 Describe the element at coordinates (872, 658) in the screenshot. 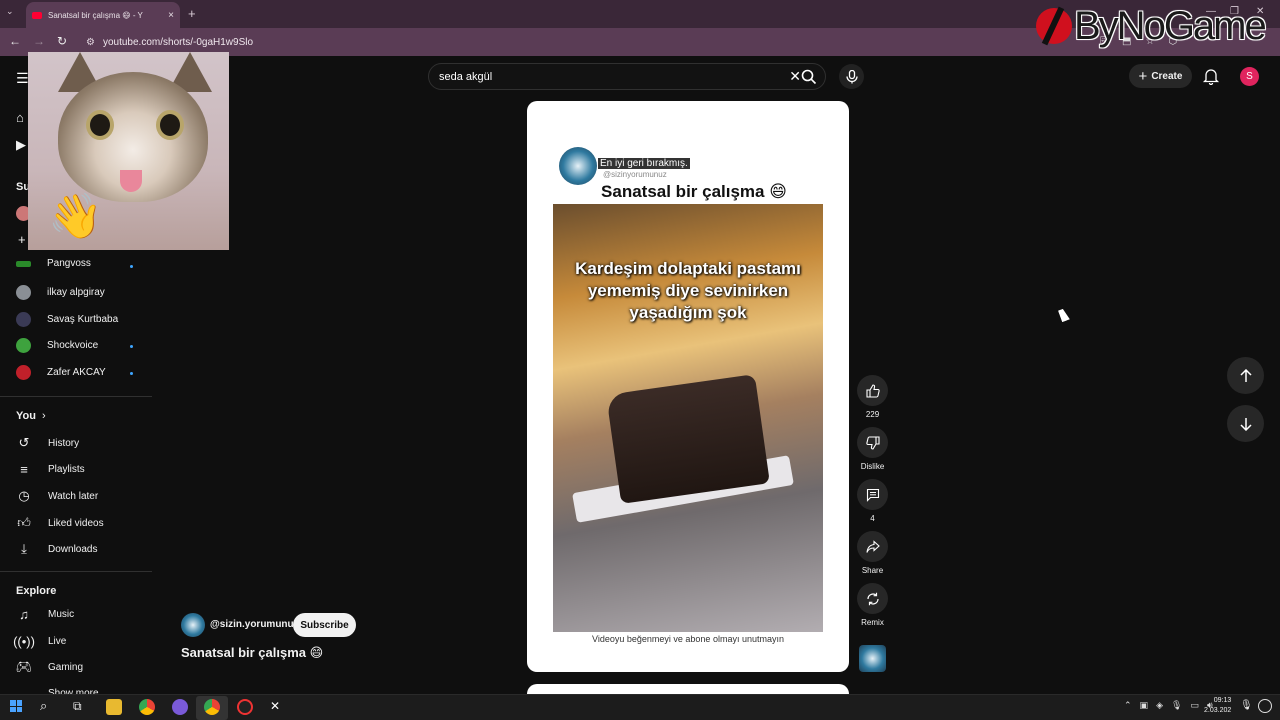

I see `audio-source-thumbnail` at that location.